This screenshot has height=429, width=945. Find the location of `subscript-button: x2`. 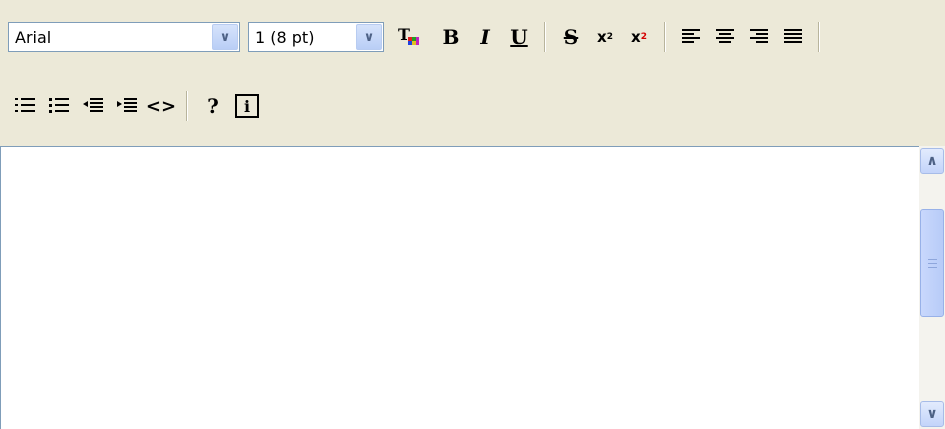

subscript-button: x2 is located at coordinates (605, 37).